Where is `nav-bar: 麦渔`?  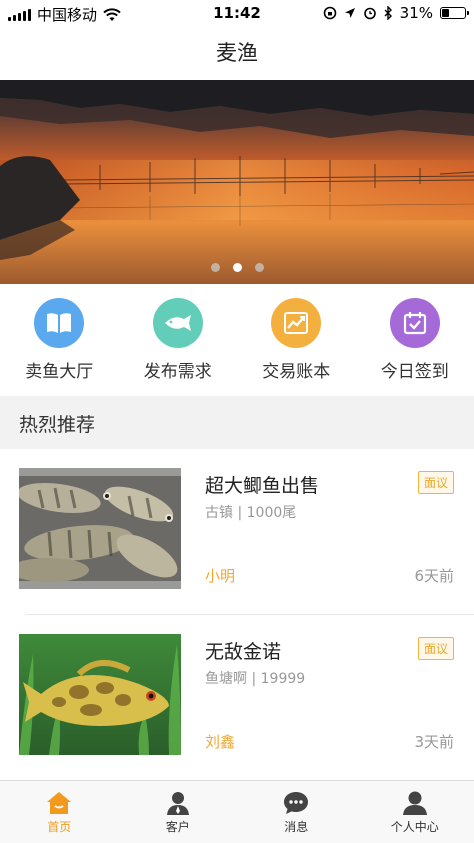
nav-bar: 麦渔 is located at coordinates (237, 53).